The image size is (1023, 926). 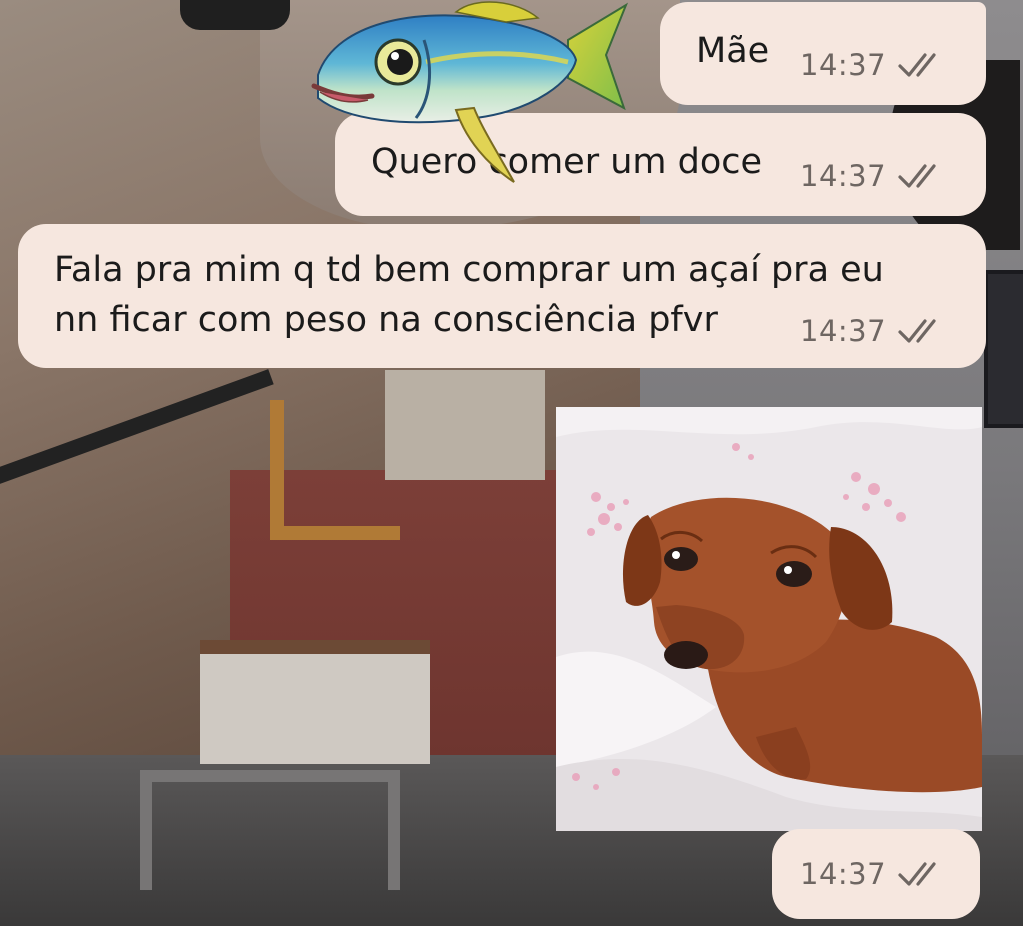 What do you see at coordinates (1003, 349) in the screenshot?
I see `wallpaper-frame` at bounding box center [1003, 349].